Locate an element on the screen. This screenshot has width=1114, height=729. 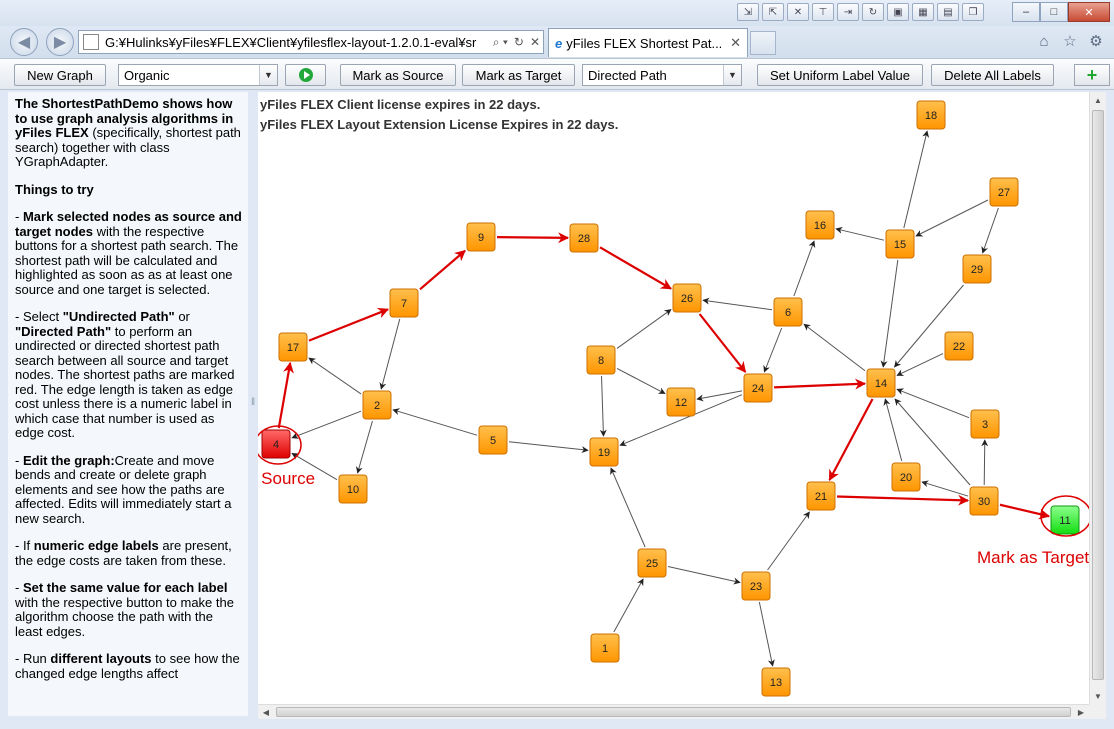
mark-as-source-button: Mark as Source is located at coordinates (398, 75).